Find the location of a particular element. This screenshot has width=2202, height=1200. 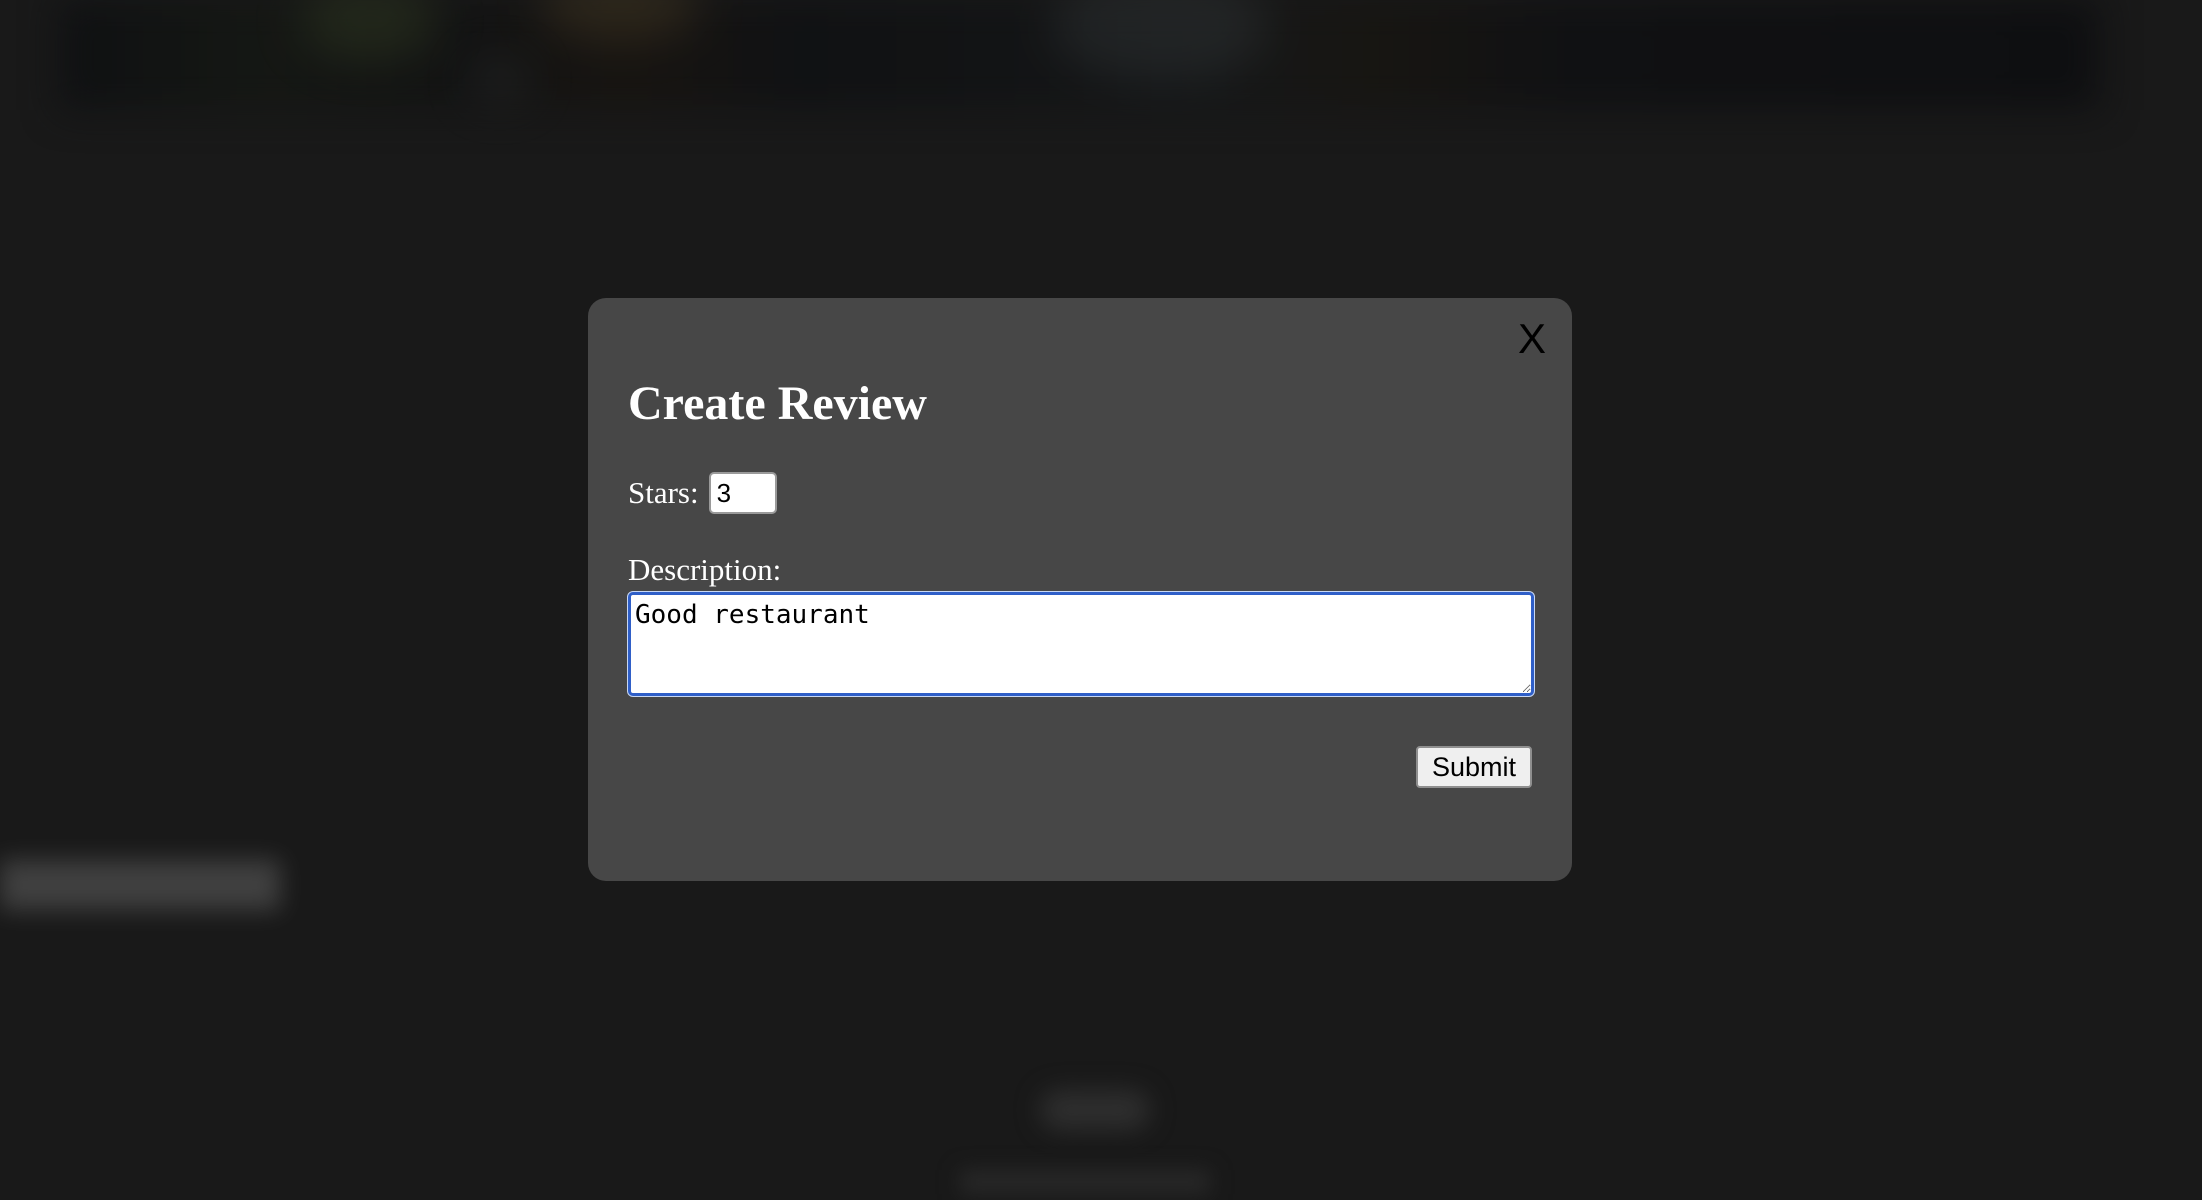

submit-button: Submit is located at coordinates (1473, 767).